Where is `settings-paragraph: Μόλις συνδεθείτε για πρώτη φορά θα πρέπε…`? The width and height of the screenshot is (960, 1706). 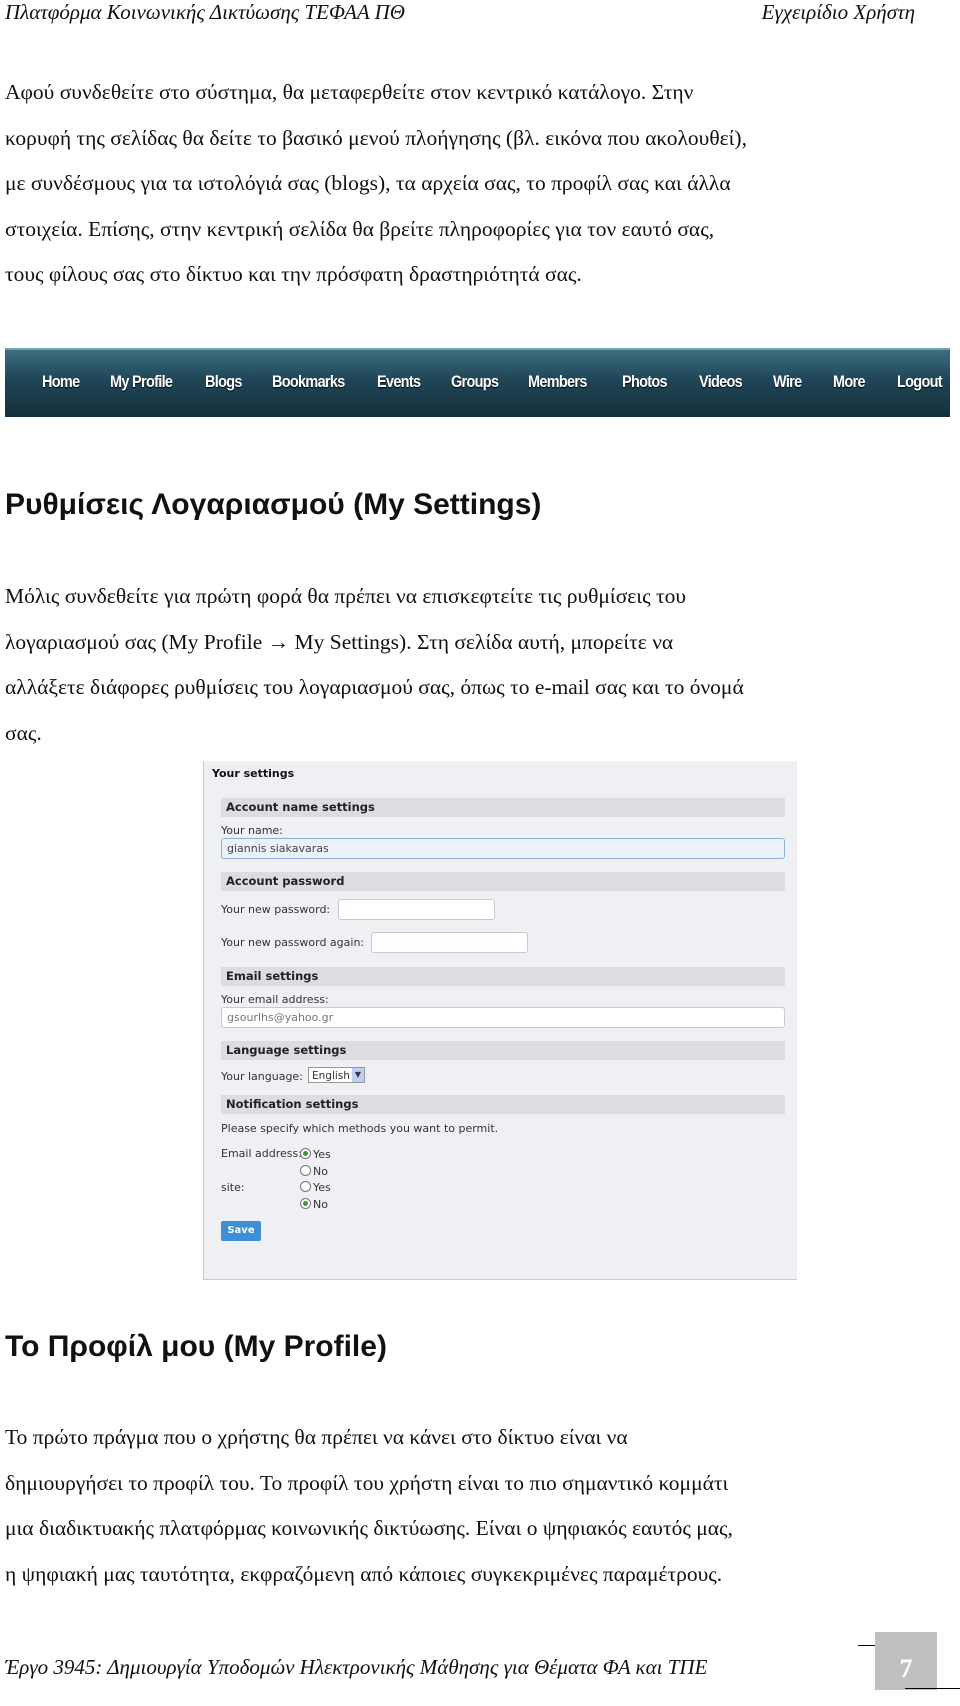
settings-paragraph: Μόλις συνδεθείτε για πρώτη φορά θα πρέπε… is located at coordinates (460, 665).